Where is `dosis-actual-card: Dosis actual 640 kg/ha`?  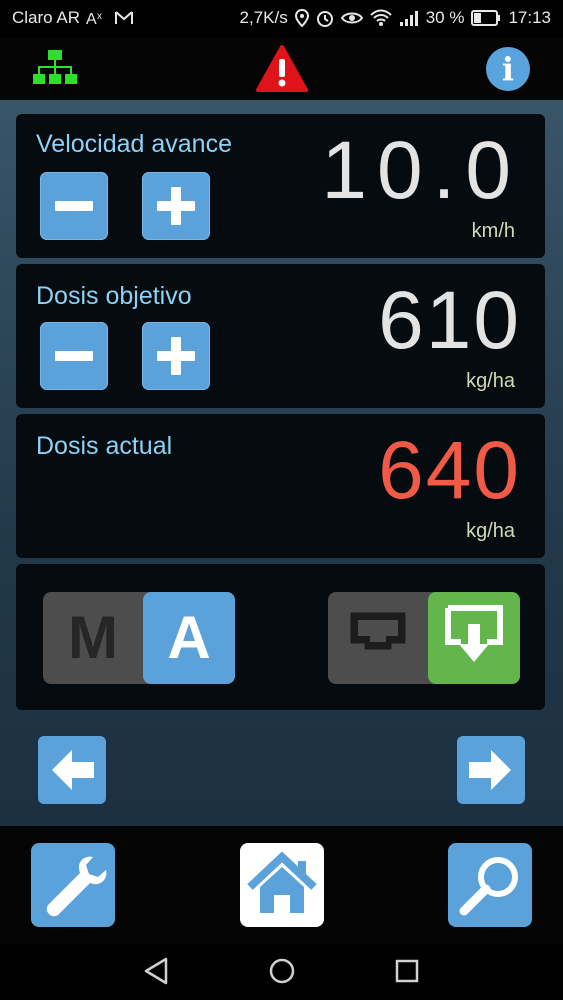 dosis-actual-card: Dosis actual 640 kg/ha is located at coordinates (280, 486).